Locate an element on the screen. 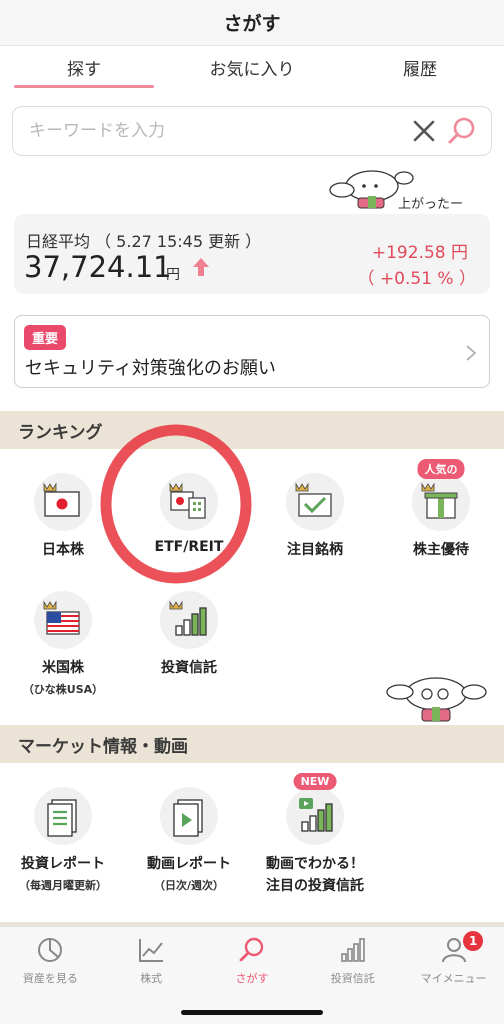 Image resolution: width=504 pixels, height=1024 pixels. ranking-featured-stocks-label: 注目銘柄 is located at coordinates (315, 550).